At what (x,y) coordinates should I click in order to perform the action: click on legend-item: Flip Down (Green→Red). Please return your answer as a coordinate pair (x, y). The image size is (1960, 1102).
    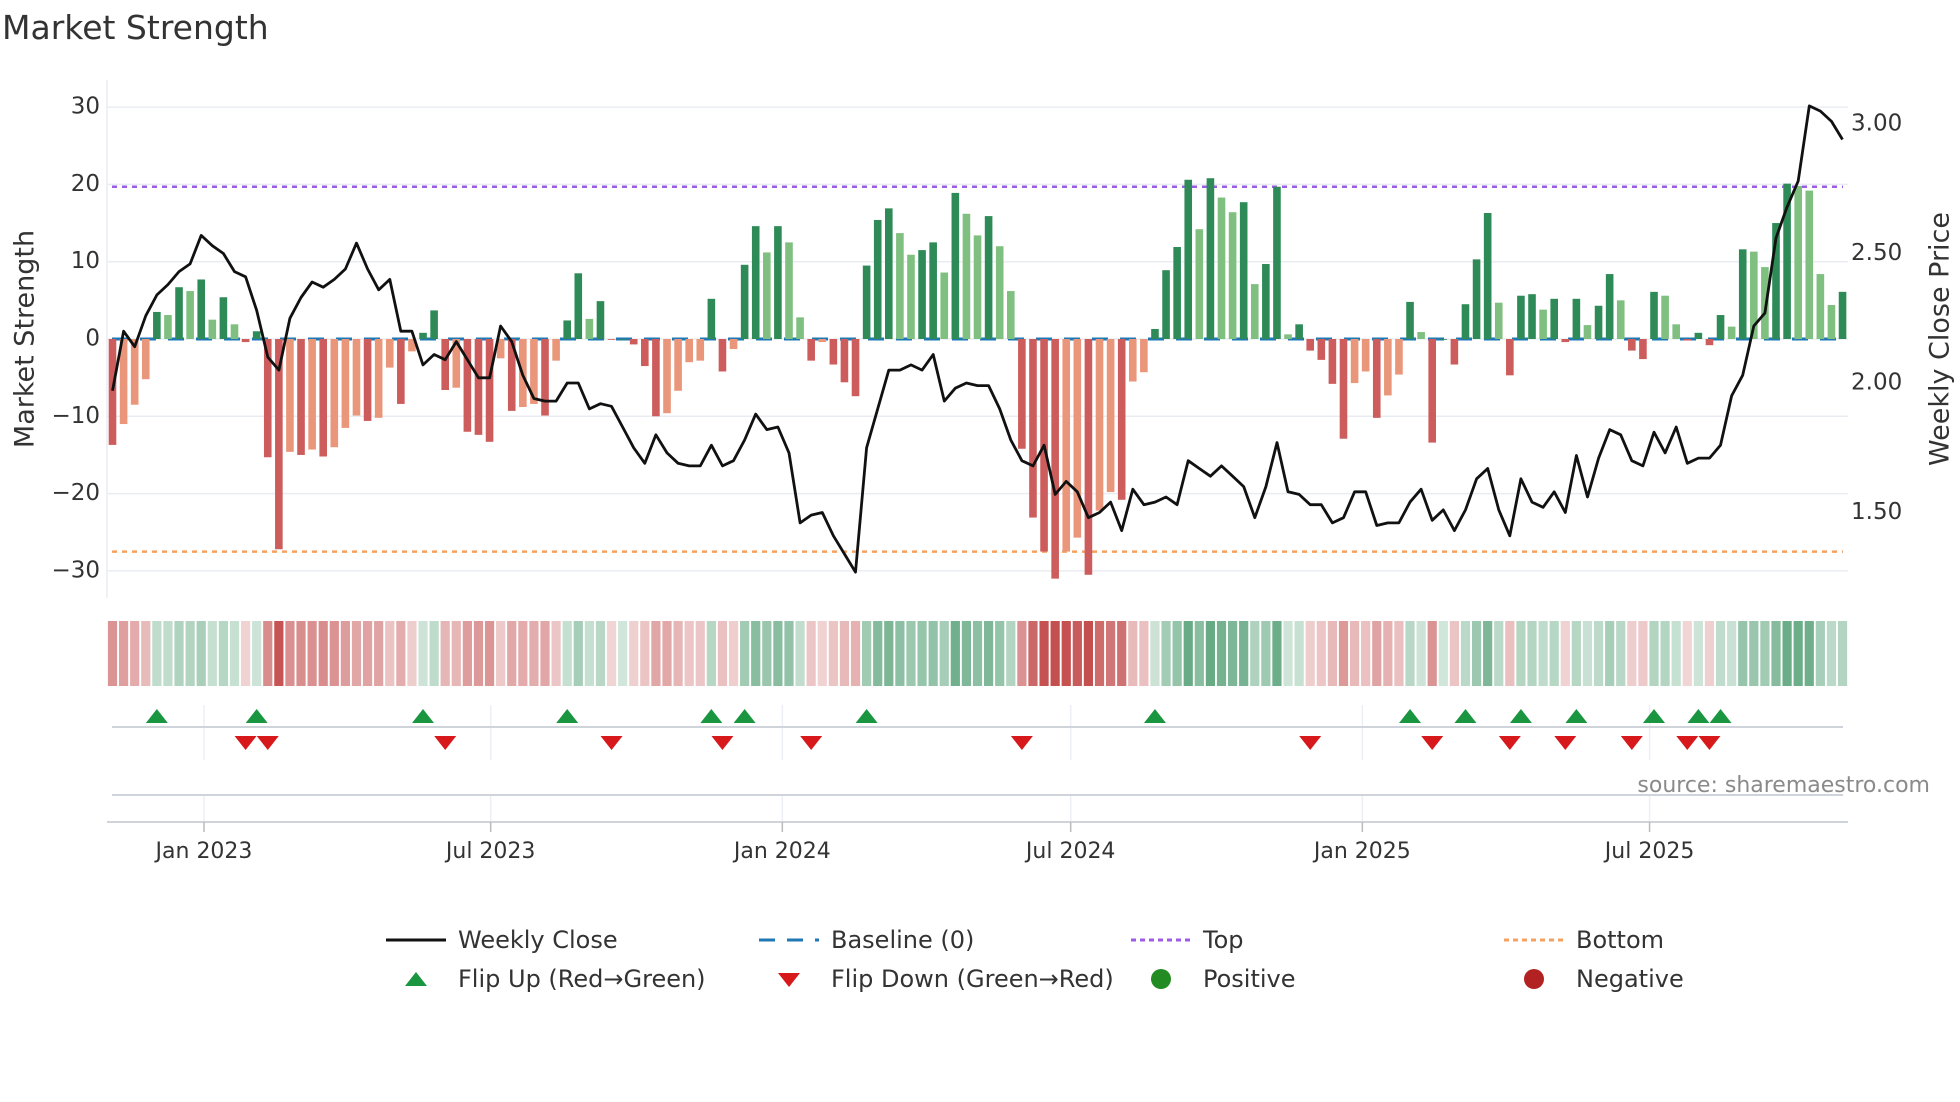
    Looking at the image, I should click on (936, 979).